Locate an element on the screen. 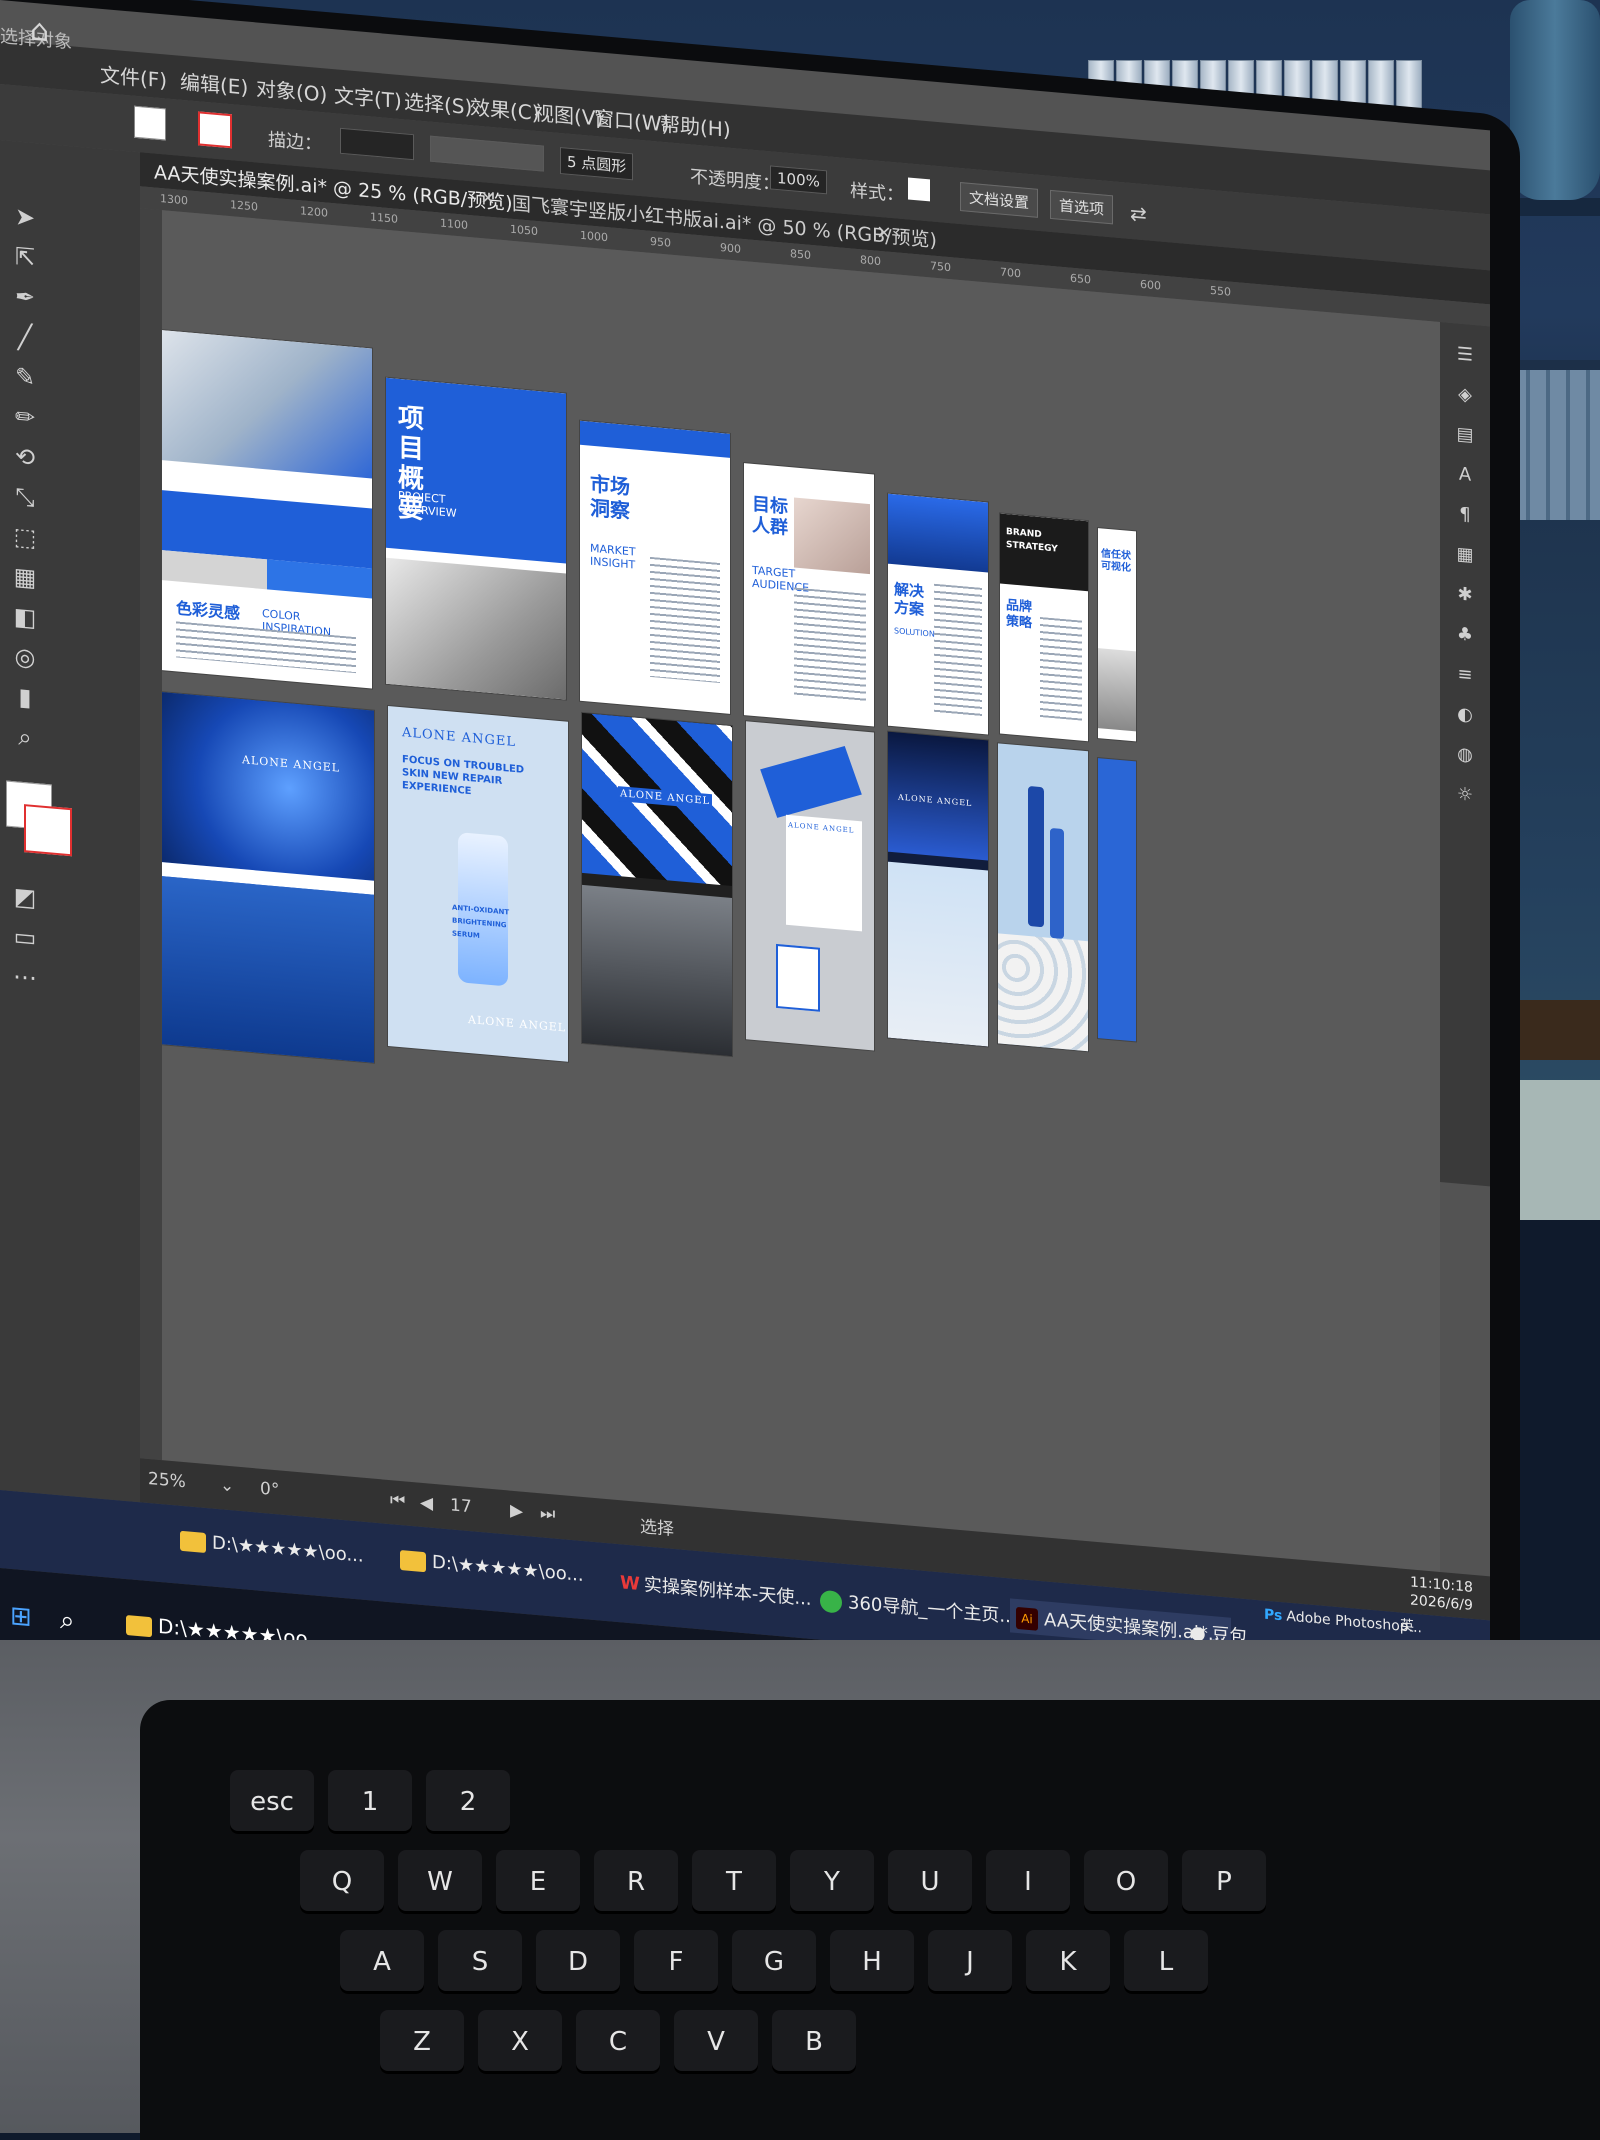 This screenshot has height=2140, width=1600. key-esc: esc is located at coordinates (272, 1802).